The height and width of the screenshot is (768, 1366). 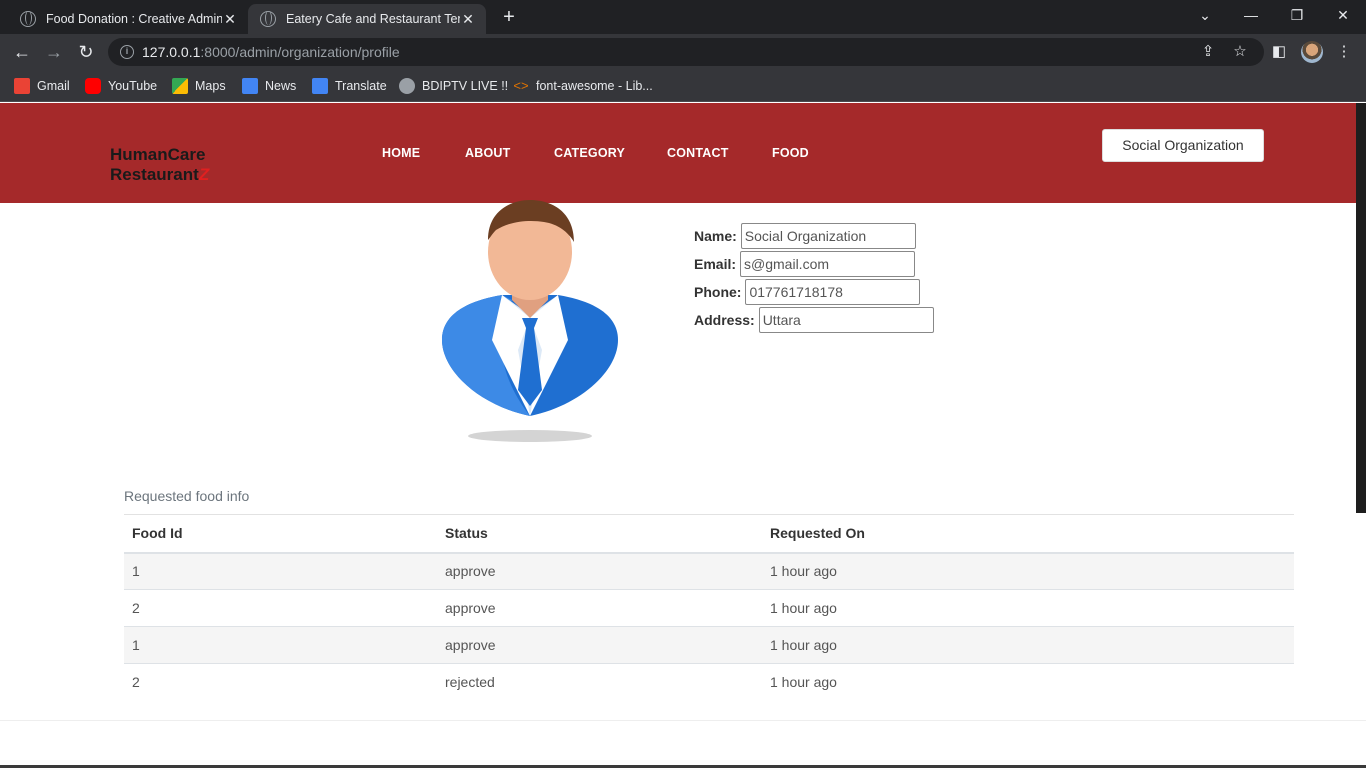 I want to click on code-icon: <>, so click(x=521, y=85).